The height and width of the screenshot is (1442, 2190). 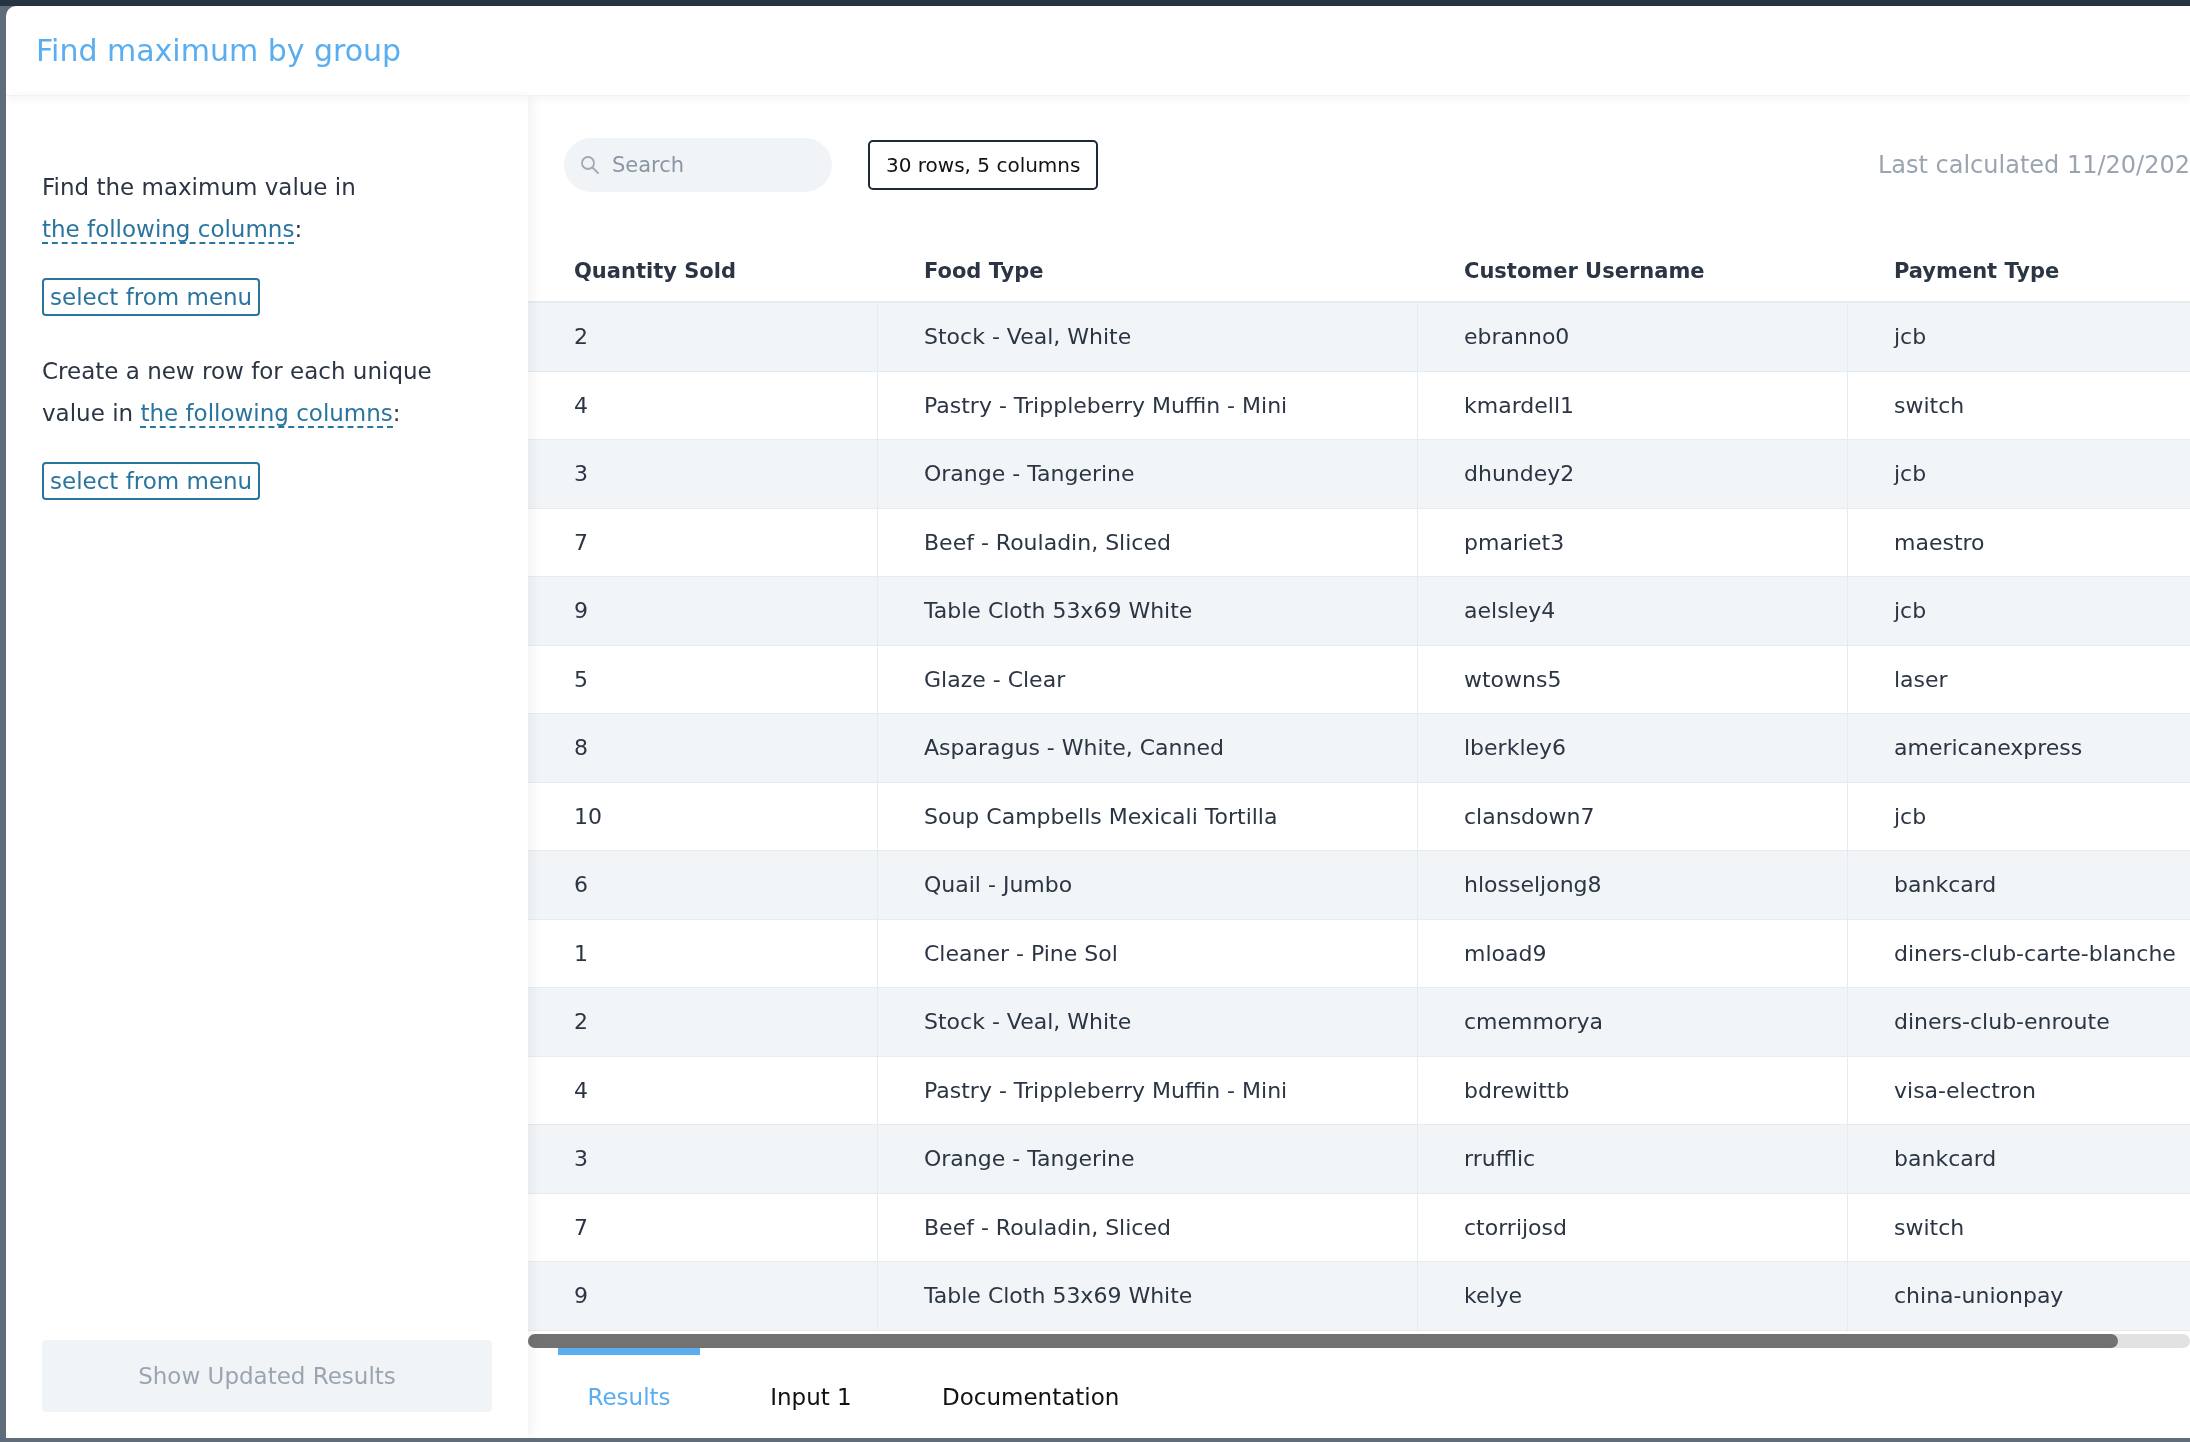 I want to click on table-cell: ebranno0, so click(x=1633, y=337).